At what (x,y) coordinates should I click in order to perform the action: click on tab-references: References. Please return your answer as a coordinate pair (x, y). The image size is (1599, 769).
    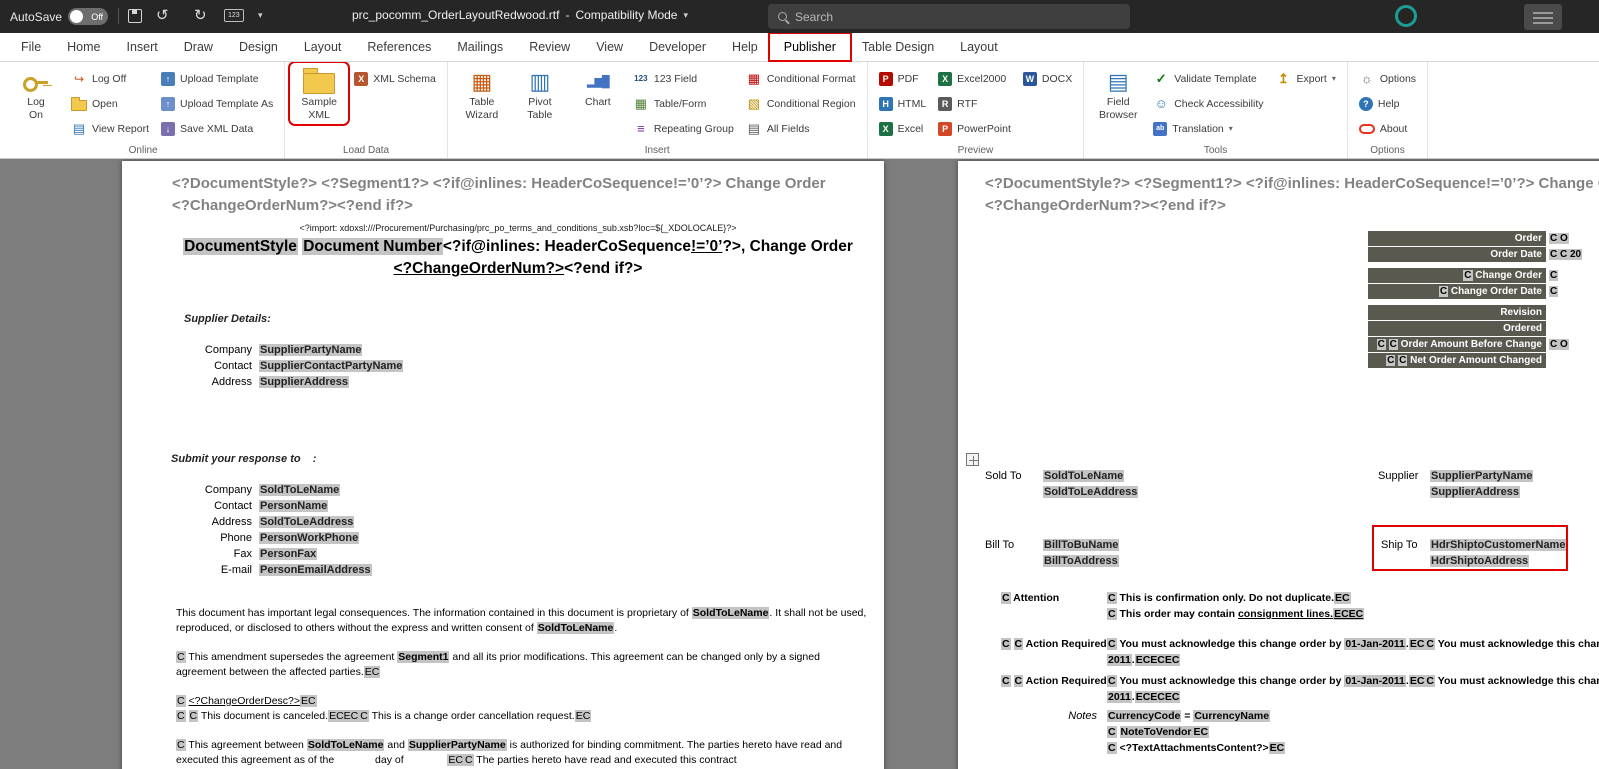
    Looking at the image, I should click on (399, 47).